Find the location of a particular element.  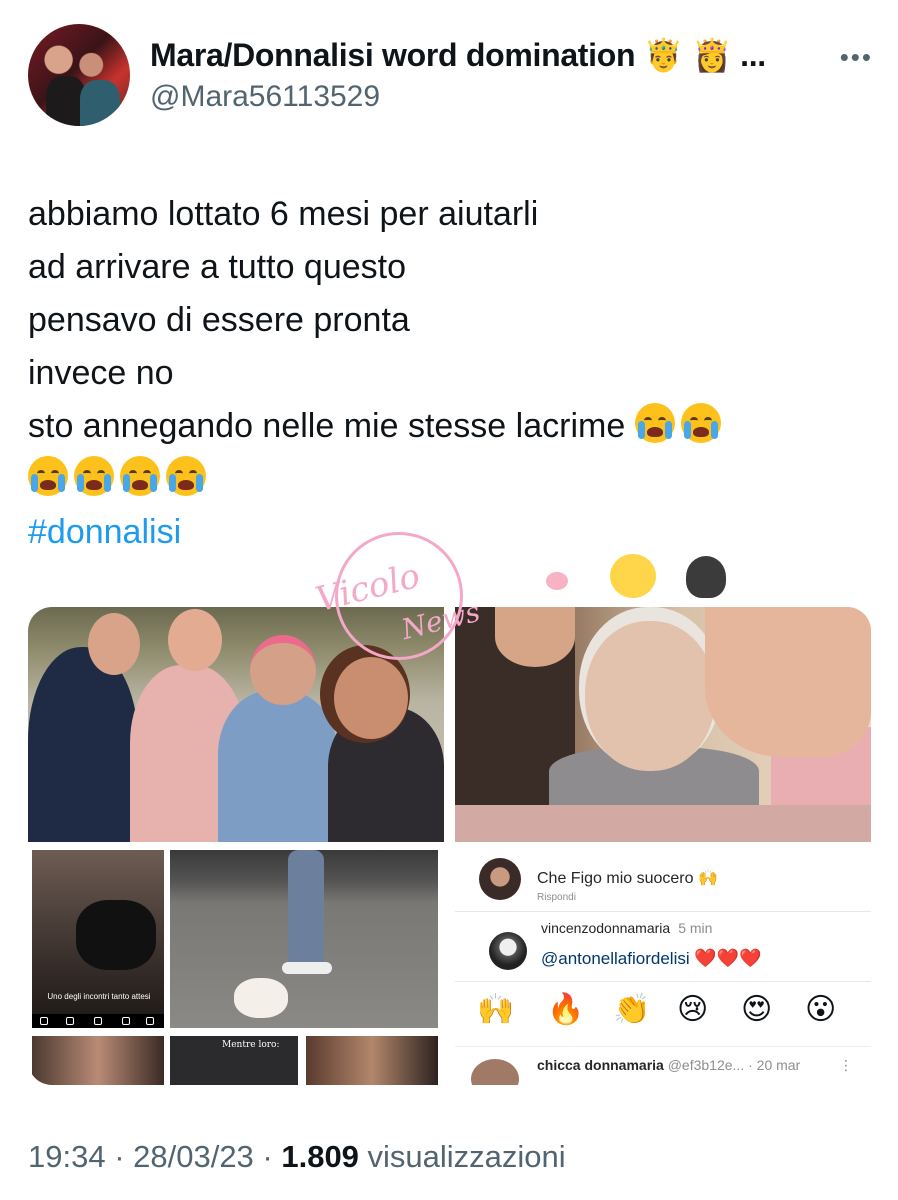

crying-face-icon: 😢 is located at coordinates (693, 1009).